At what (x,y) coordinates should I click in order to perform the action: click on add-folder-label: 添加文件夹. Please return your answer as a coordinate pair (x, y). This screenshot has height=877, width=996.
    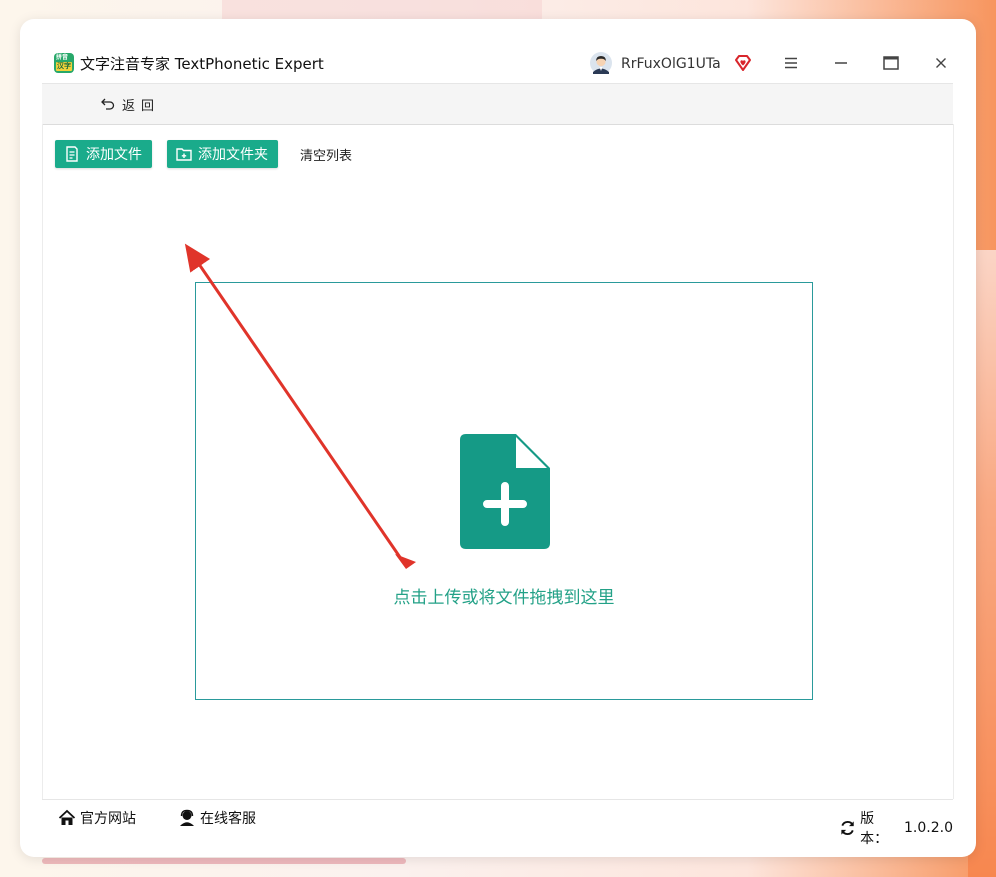
    Looking at the image, I should click on (233, 155).